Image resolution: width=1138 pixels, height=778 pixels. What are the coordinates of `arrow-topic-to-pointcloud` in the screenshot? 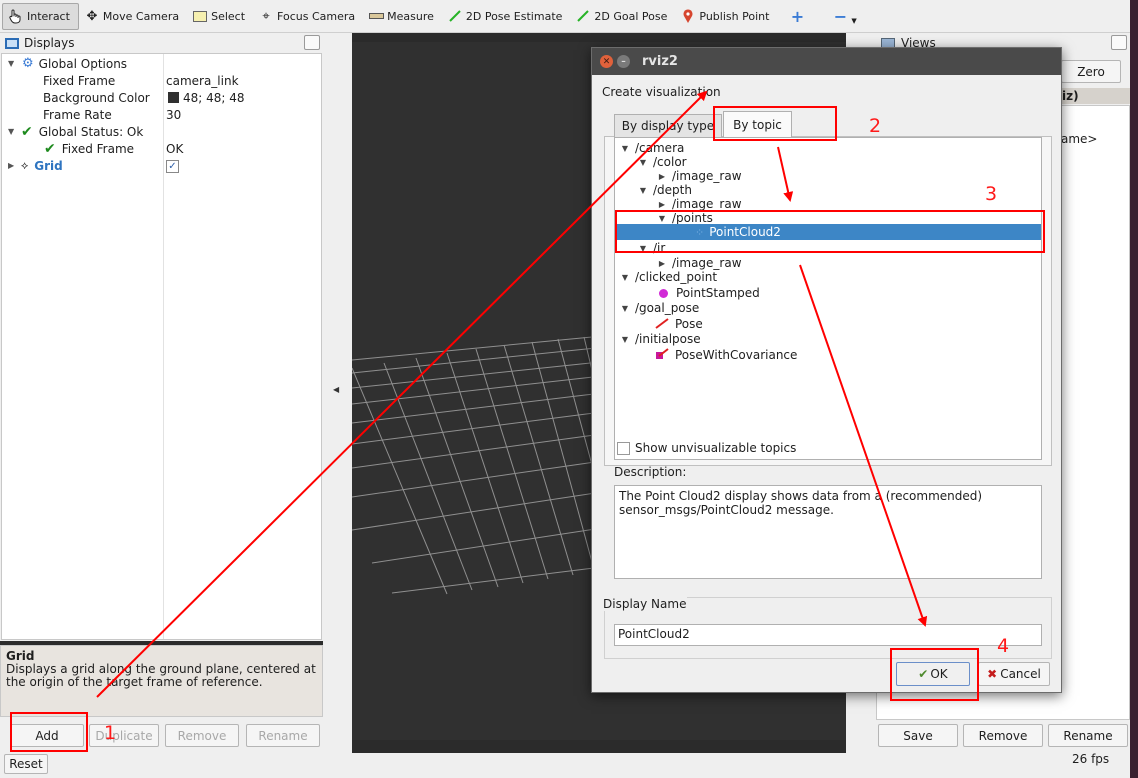 It's located at (785, 174).